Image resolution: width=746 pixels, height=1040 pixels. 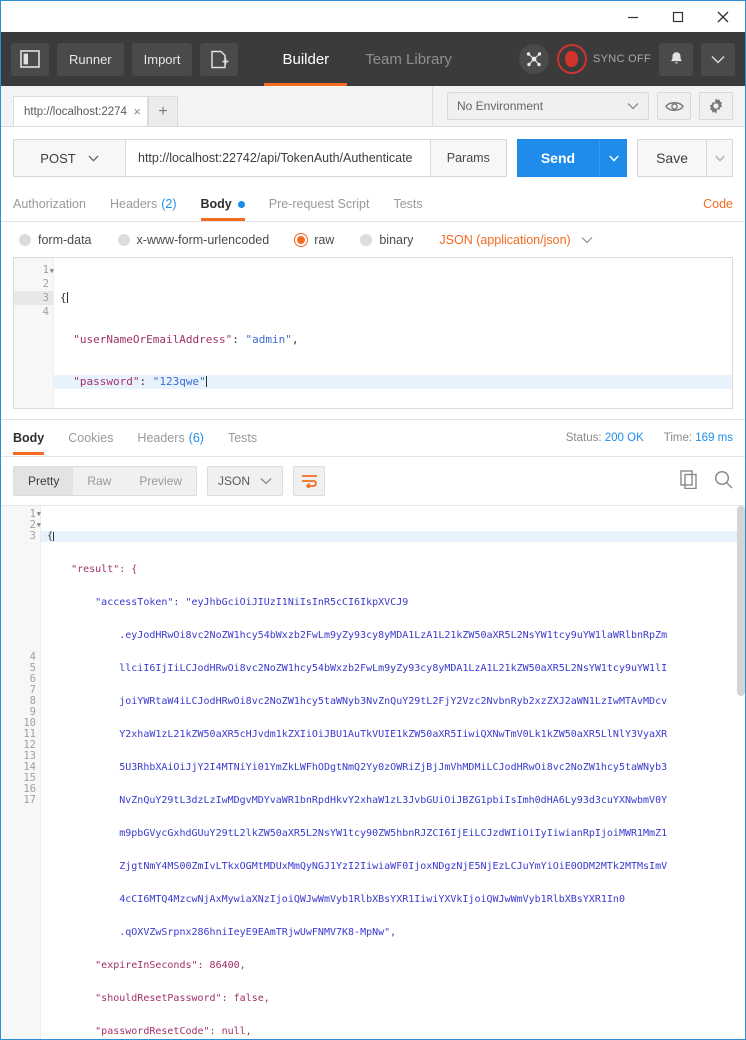 What do you see at coordinates (408, 59) in the screenshot?
I see `tab-team-library: Team Library` at bounding box center [408, 59].